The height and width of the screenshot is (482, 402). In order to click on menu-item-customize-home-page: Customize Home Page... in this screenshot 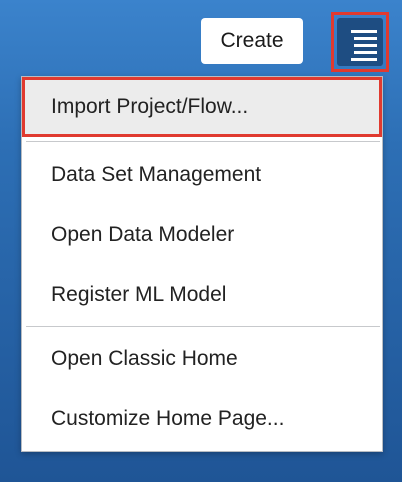, I will do `click(202, 419)`.